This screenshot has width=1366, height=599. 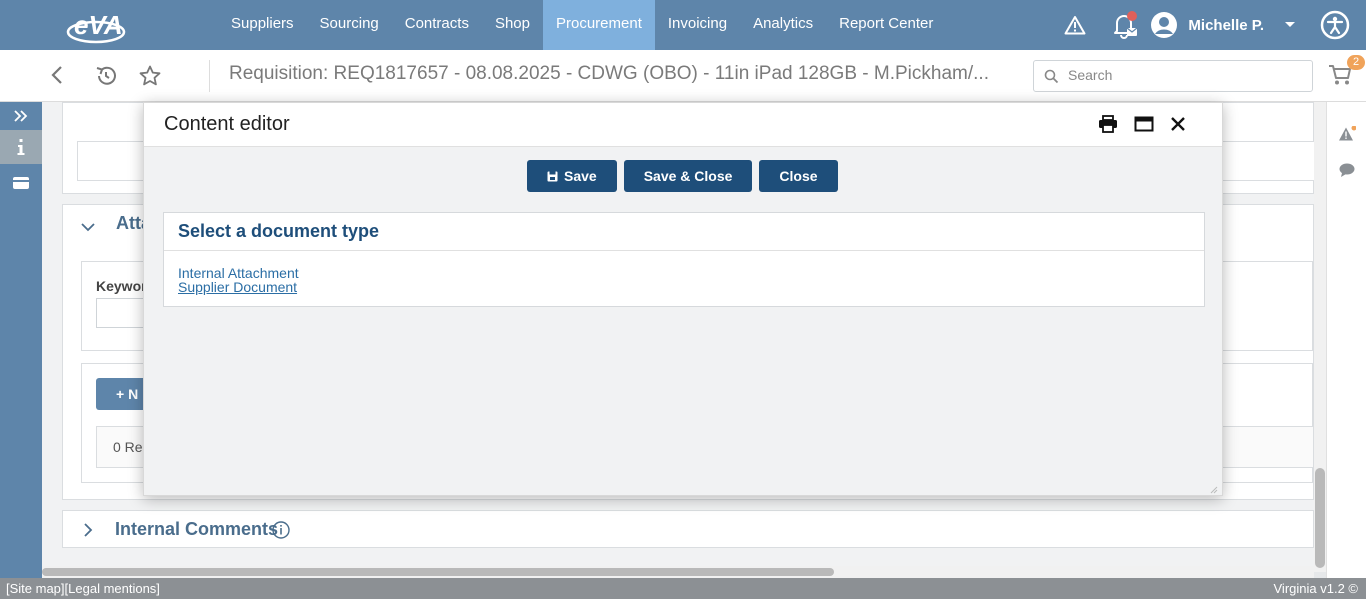 I want to click on chevron-right-icon, so click(x=88, y=532).